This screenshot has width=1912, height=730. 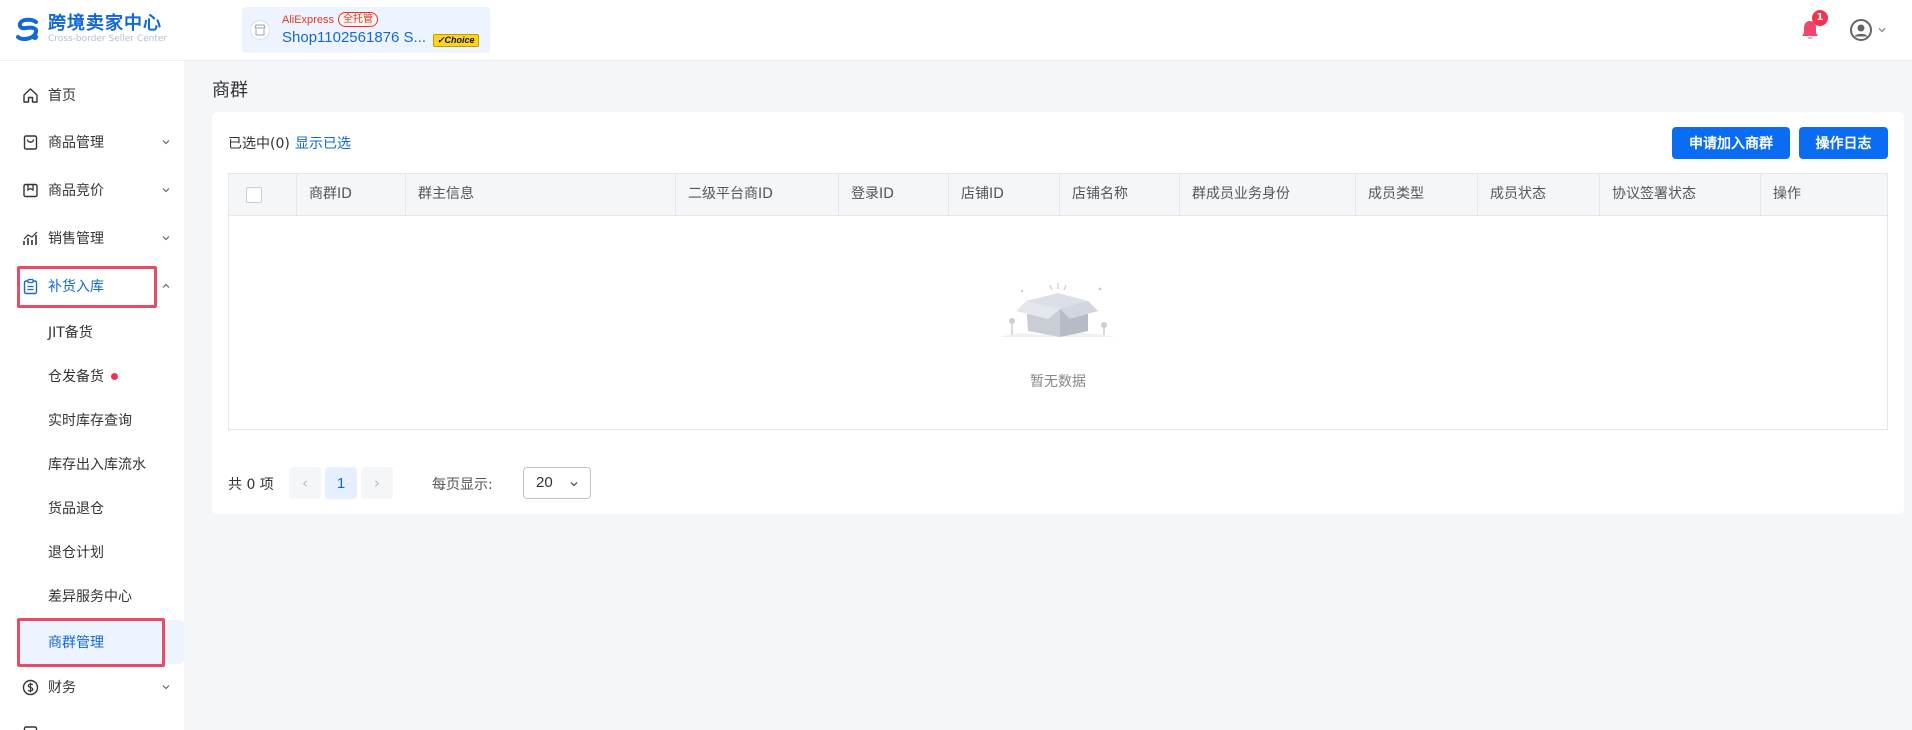 I want to click on app-logo: 跨境卖家中心 Cross-border Seller Center, so click(x=89, y=29).